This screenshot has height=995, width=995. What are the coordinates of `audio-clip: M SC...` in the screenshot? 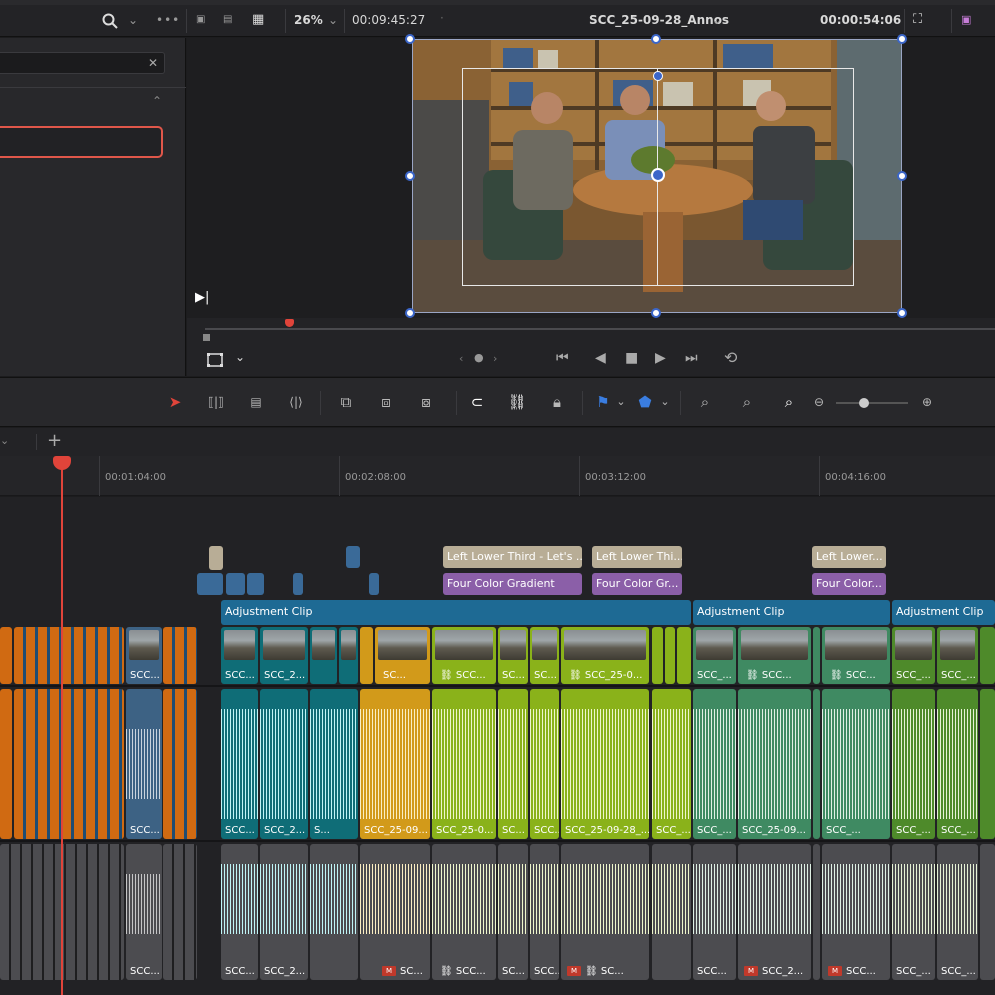 It's located at (395, 912).